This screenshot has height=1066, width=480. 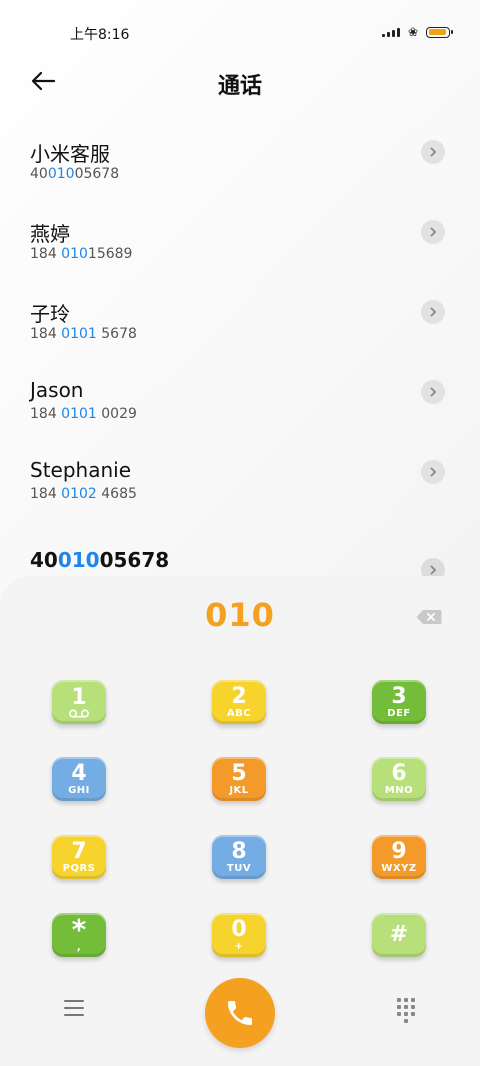 I want to click on key-0: 0 +, so click(x=239, y=935).